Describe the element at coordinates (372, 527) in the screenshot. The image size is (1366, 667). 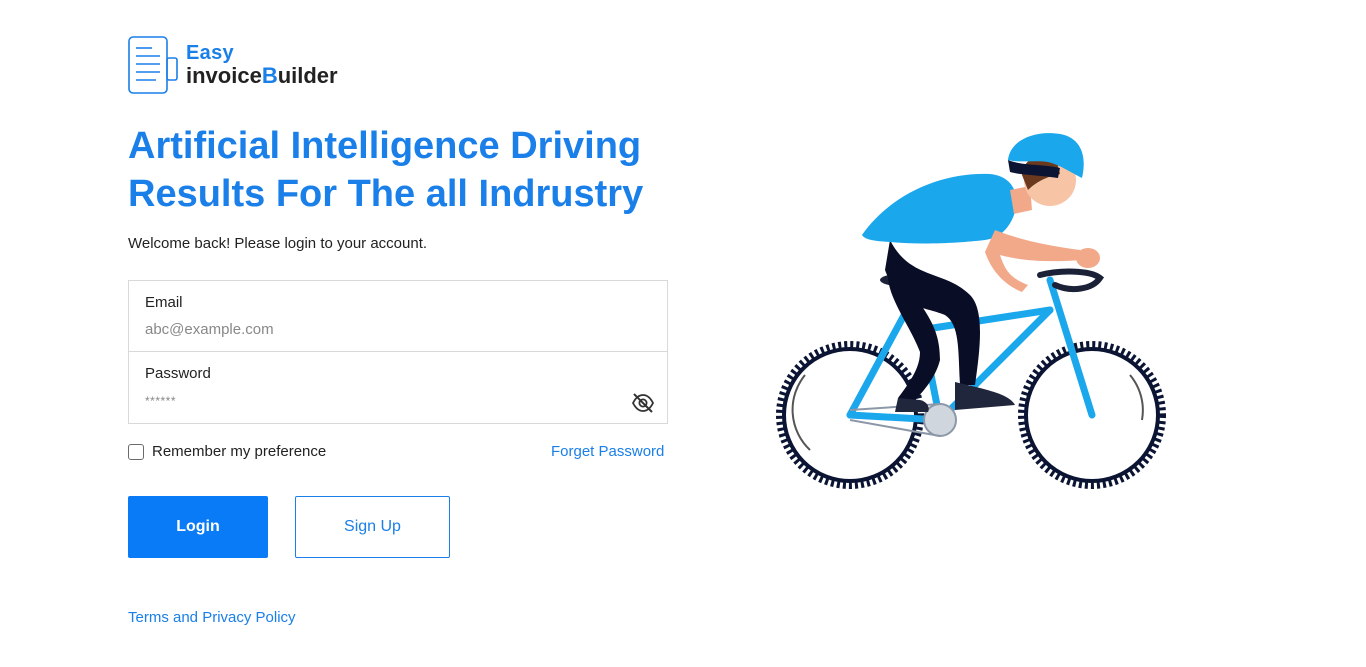
I see `signup-button: Sign Up` at that location.